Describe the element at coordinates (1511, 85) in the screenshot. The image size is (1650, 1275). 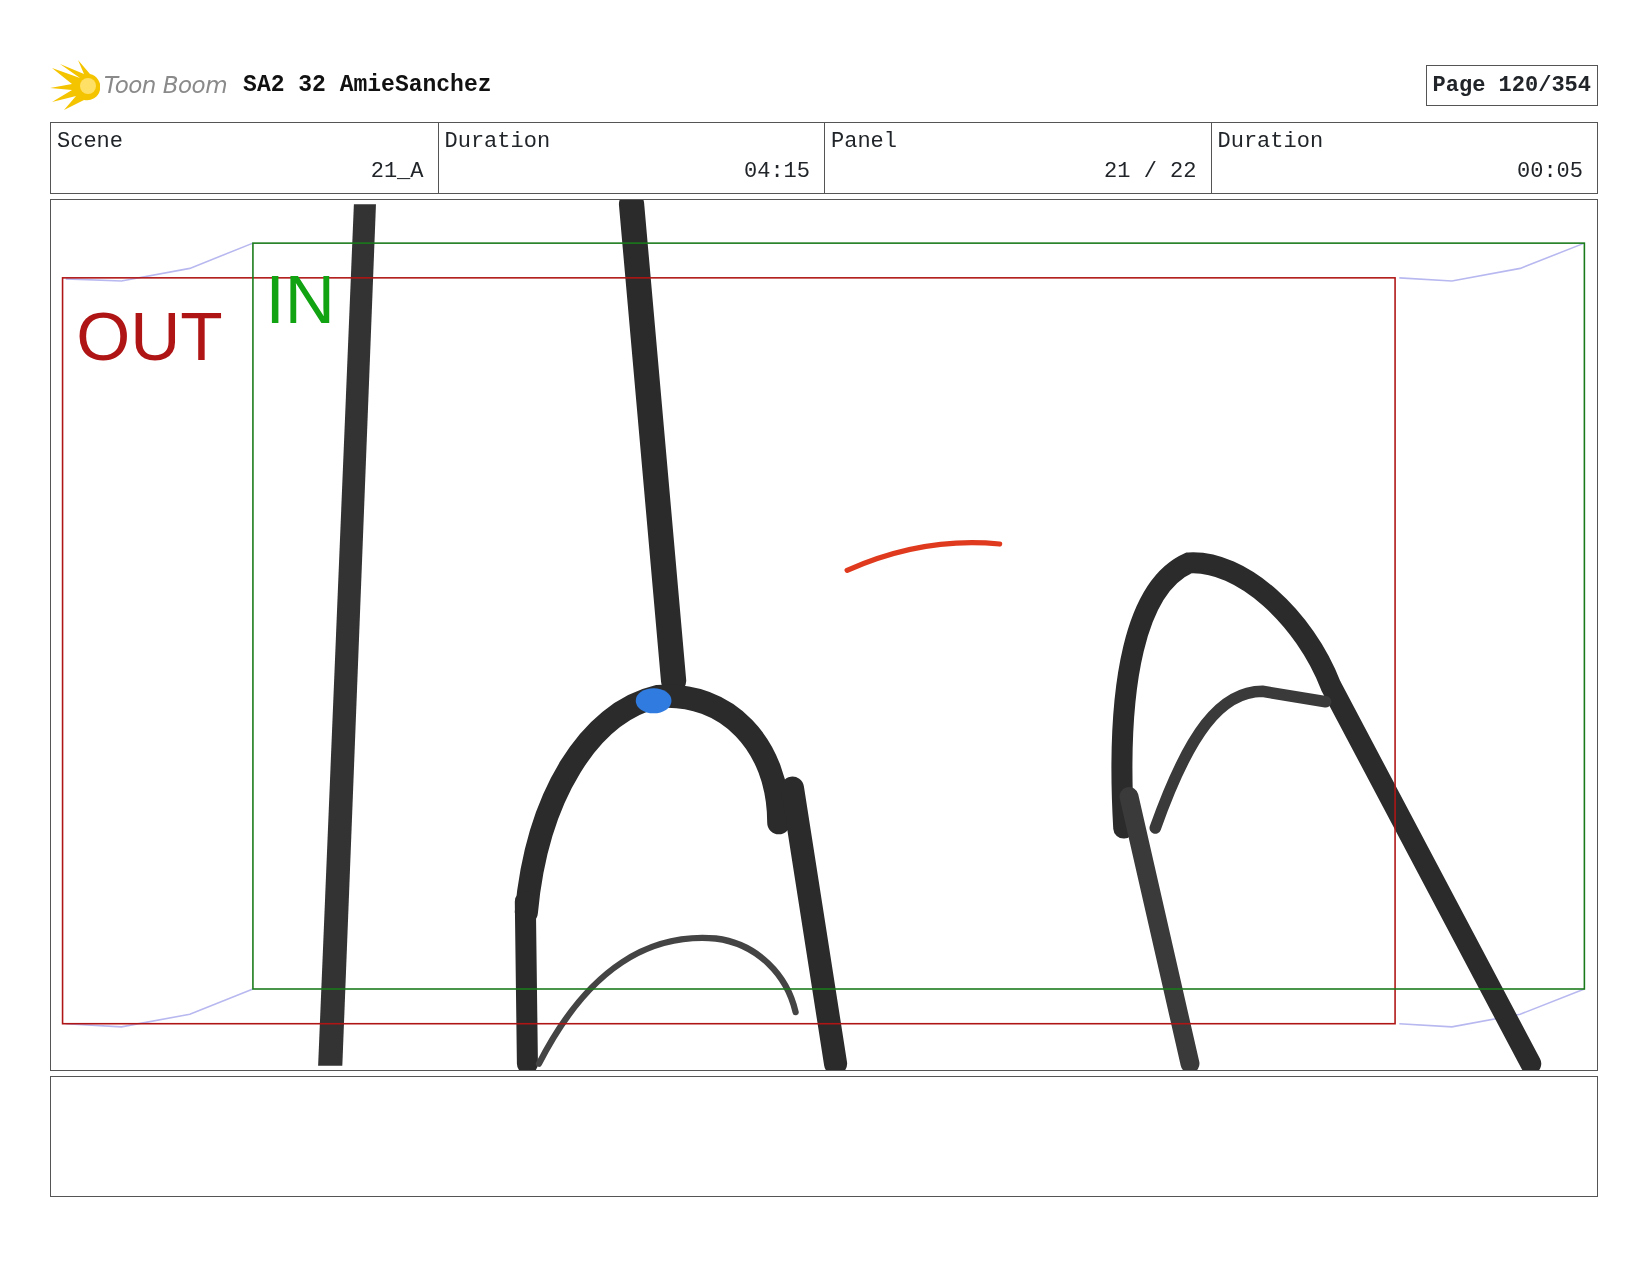
I see `page-number: Page 120/354` at that location.